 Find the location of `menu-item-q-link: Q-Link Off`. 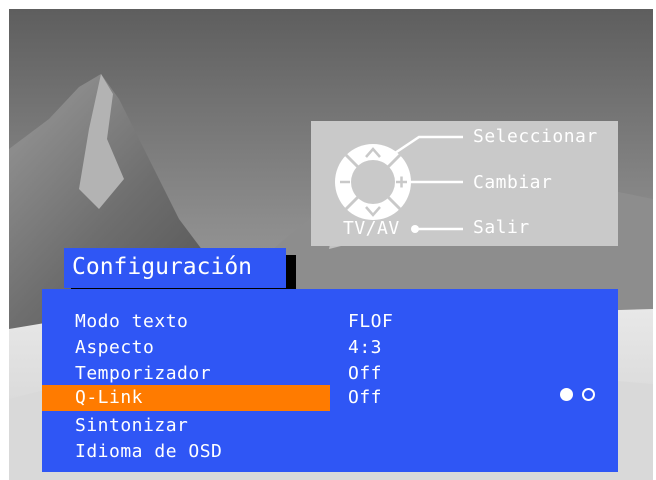

menu-item-q-link: Q-Link Off is located at coordinates (330, 398).